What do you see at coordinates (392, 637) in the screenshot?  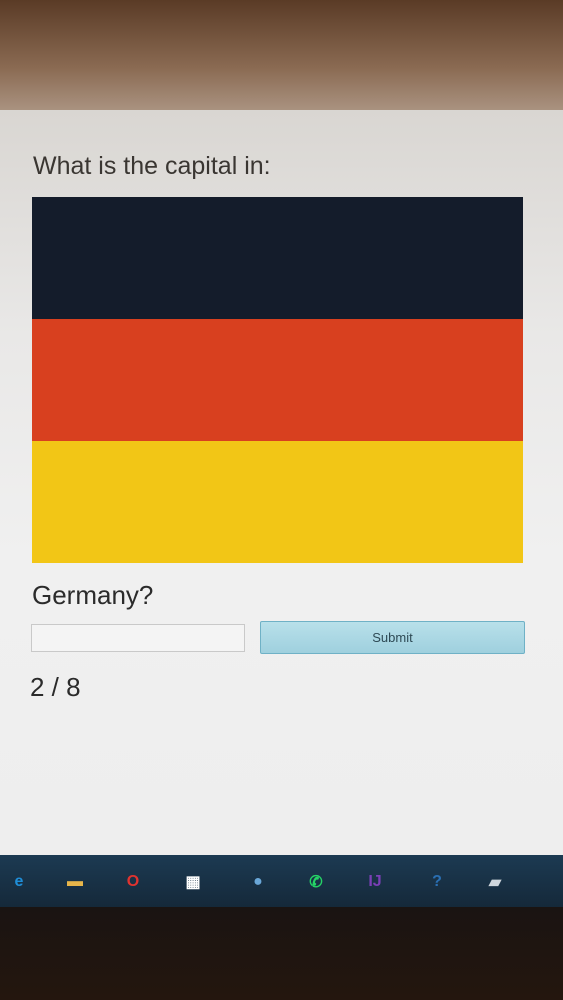 I see `submit-button: Submit` at bounding box center [392, 637].